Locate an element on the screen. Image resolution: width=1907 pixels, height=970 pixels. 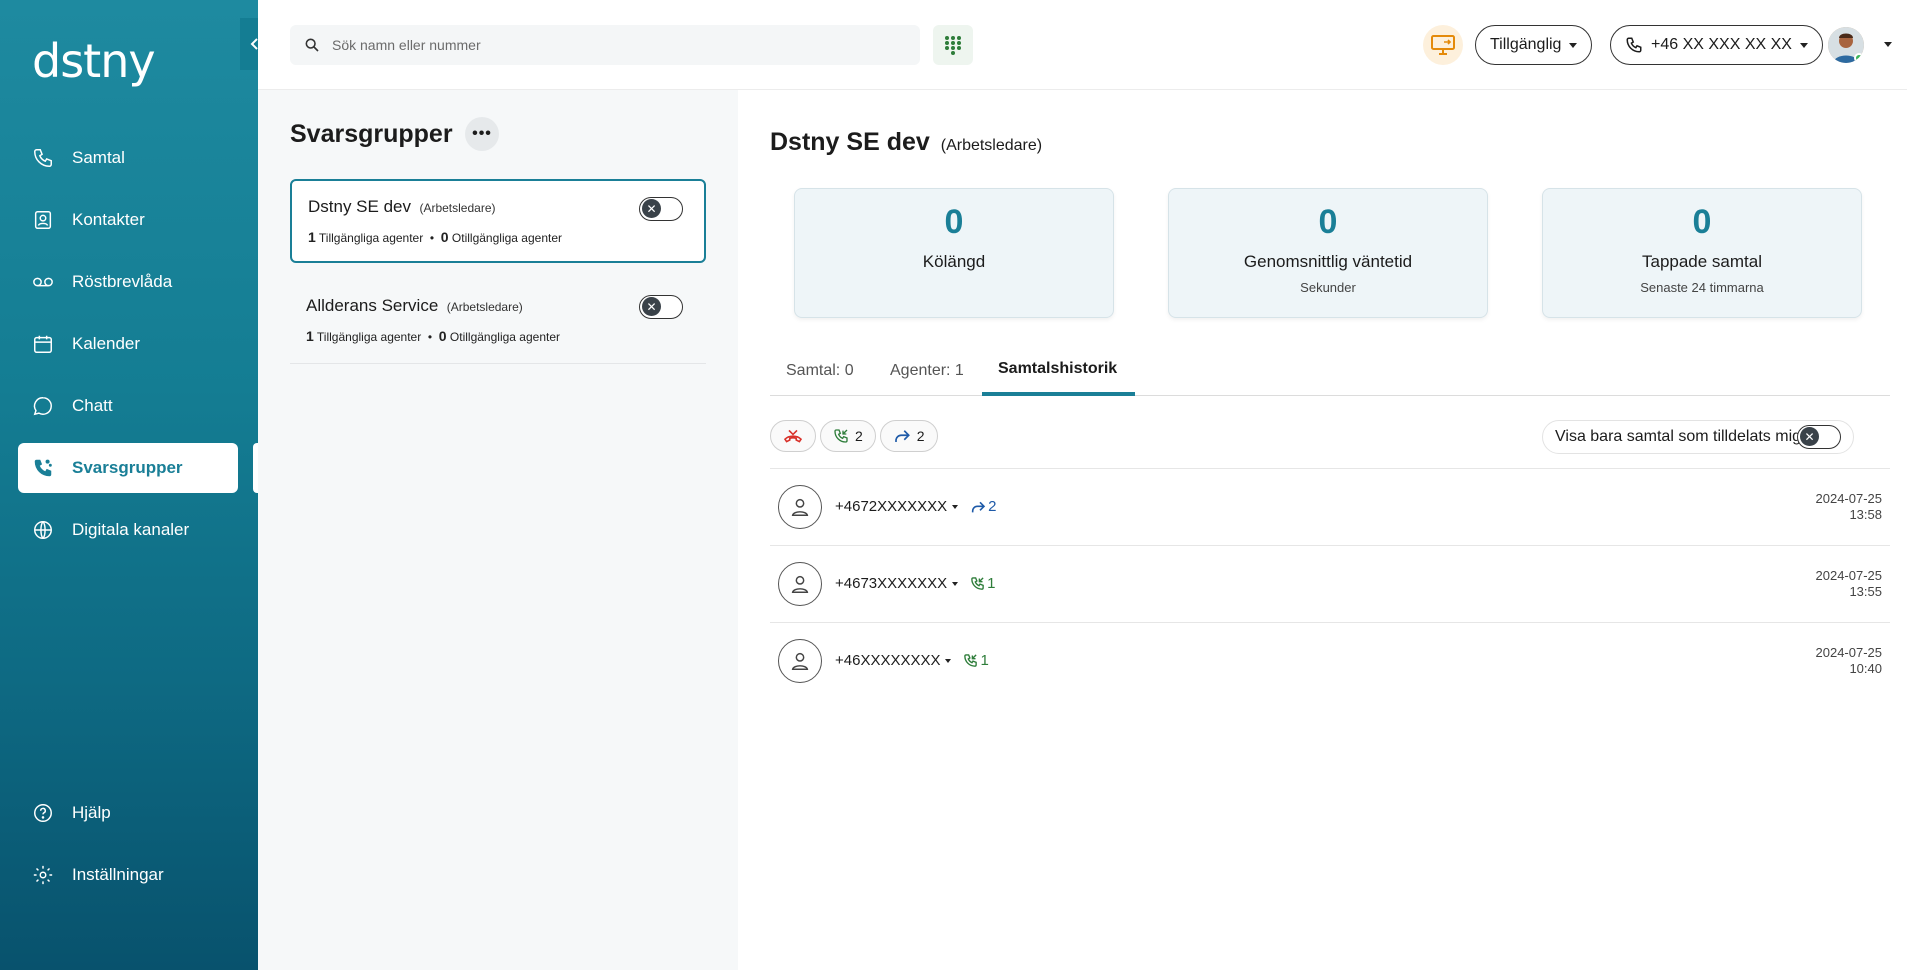
group-phone-icon is located at coordinates (43, 468).